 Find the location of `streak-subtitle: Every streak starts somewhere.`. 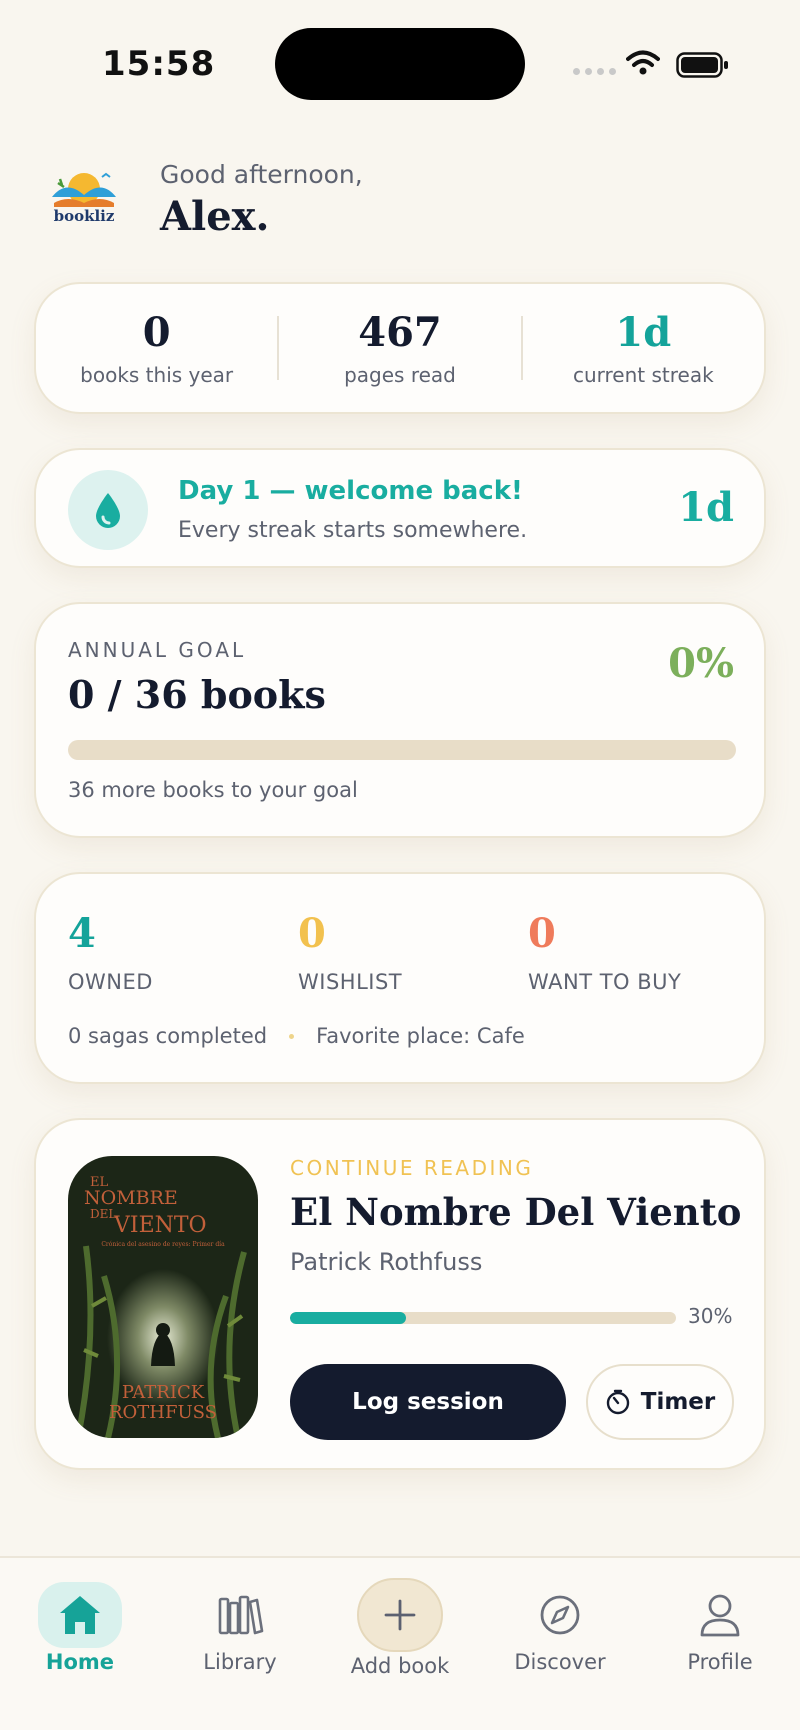

streak-subtitle: Every streak starts somewhere. is located at coordinates (353, 530).